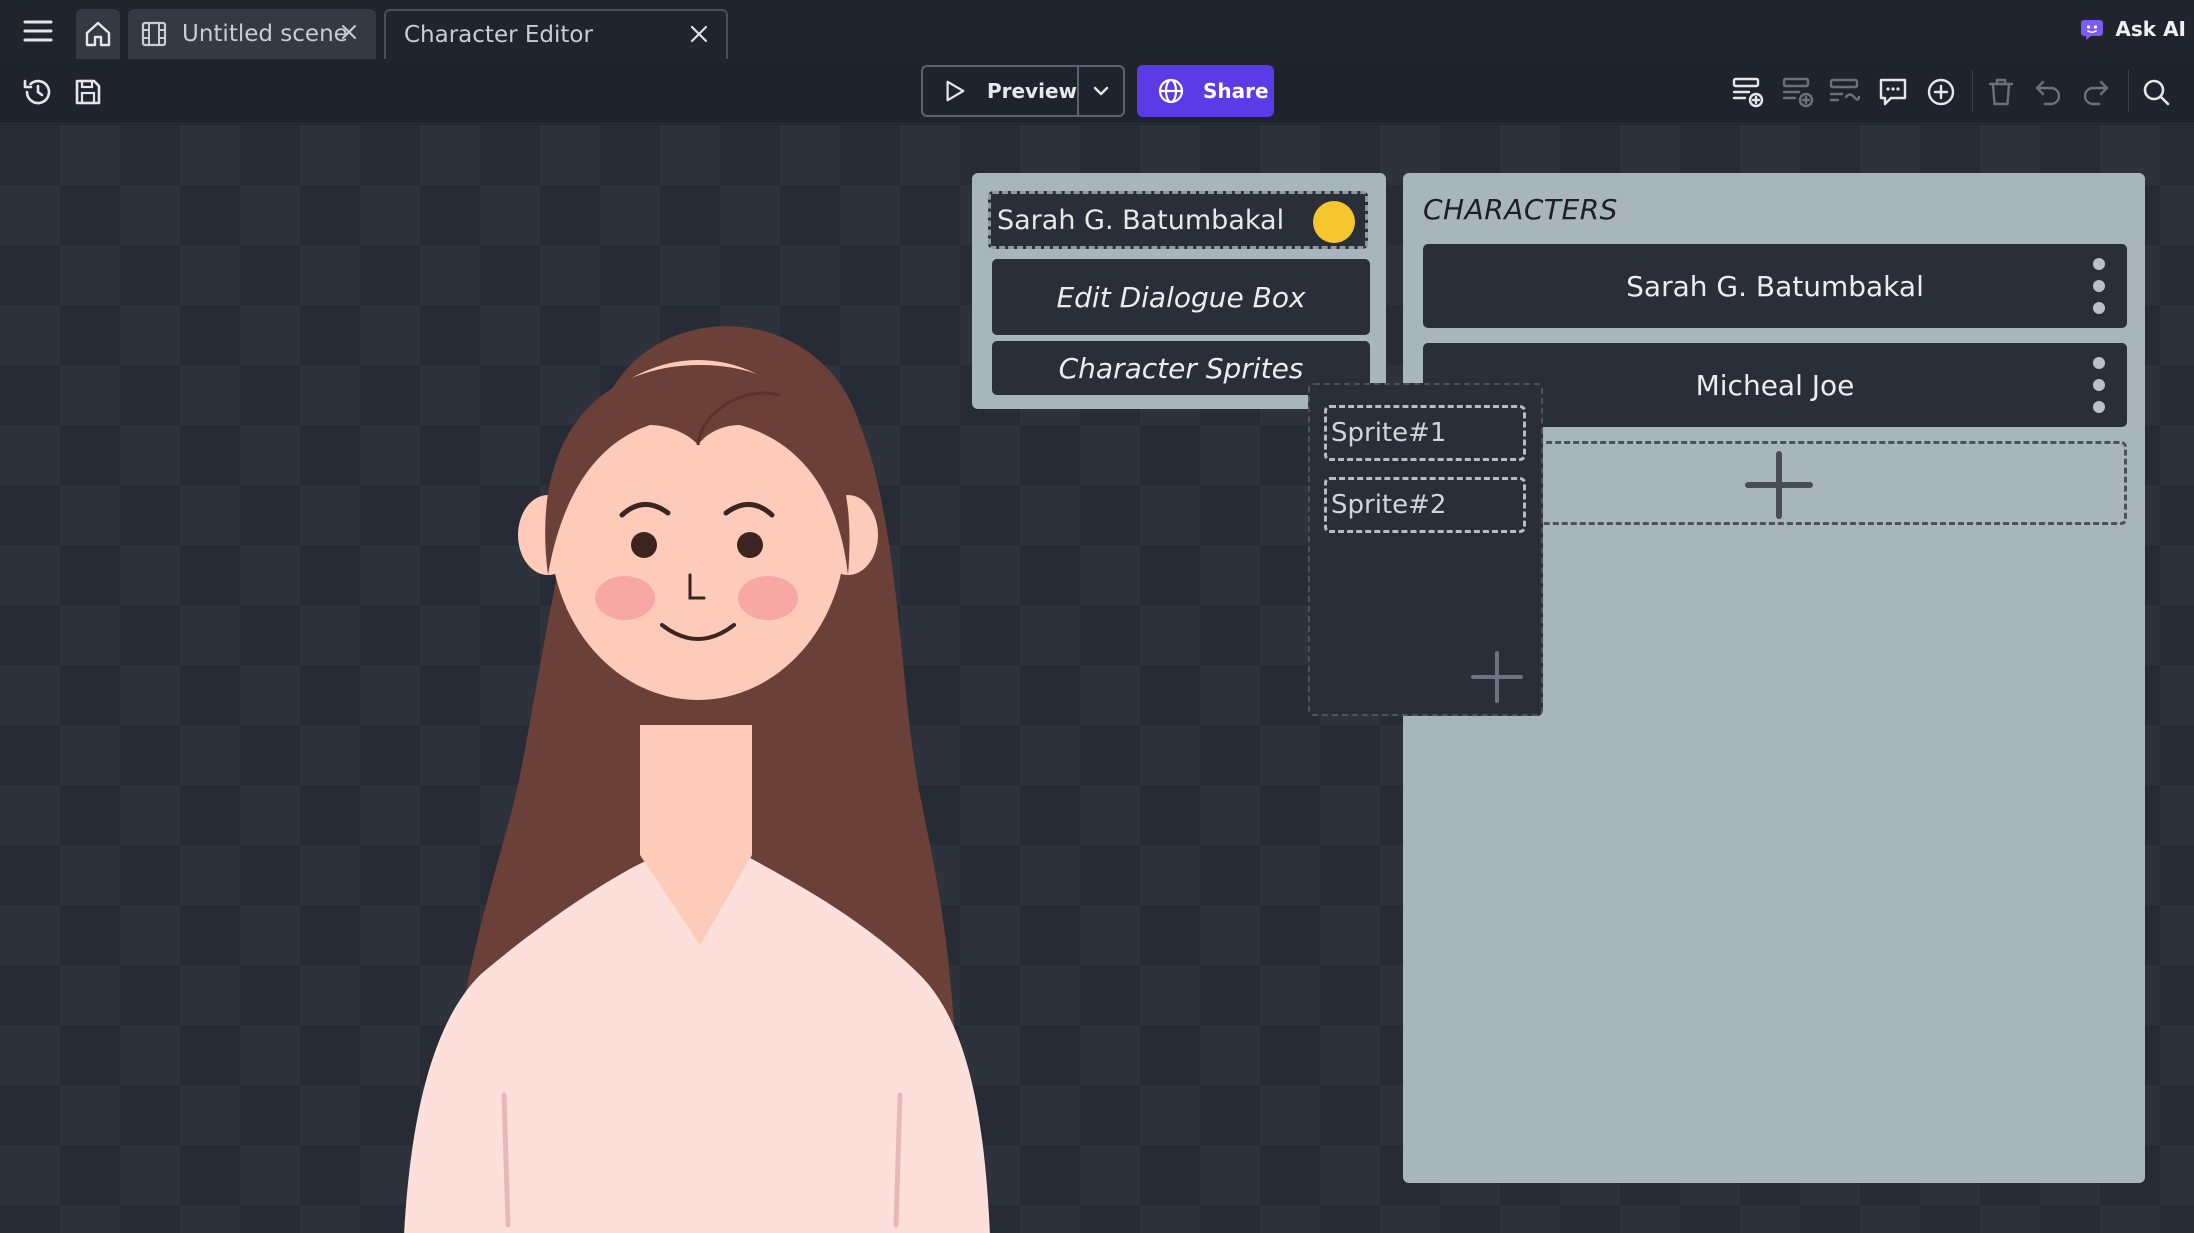  I want to click on search-button, so click(2156, 92).